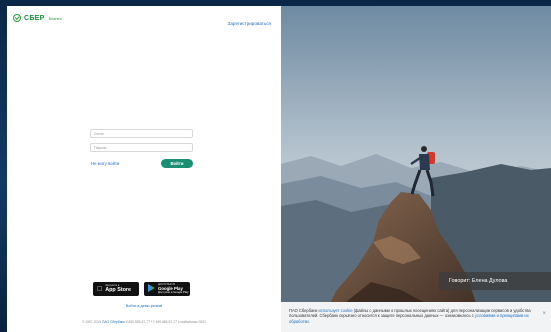  I want to click on sber-check-icon, so click(17, 18).